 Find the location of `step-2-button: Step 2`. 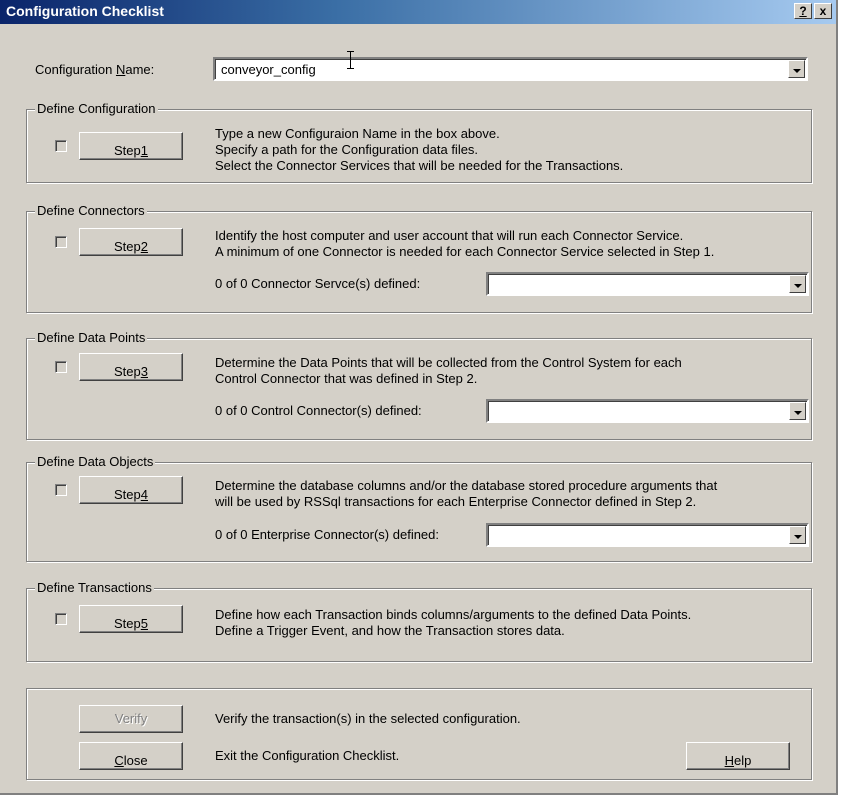

step-2-button: Step 2 is located at coordinates (131, 242).